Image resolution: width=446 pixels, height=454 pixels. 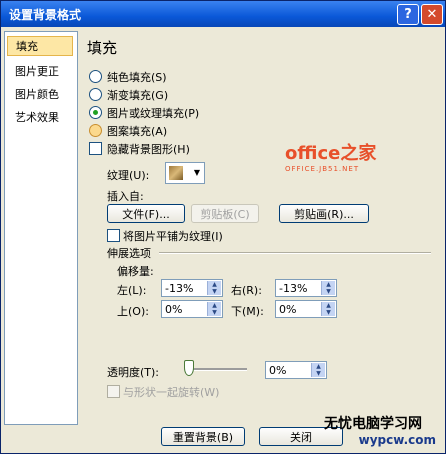 What do you see at coordinates (322, 169) in the screenshot?
I see `logo-sub-text: OFFICE.JB51.NET` at bounding box center [322, 169].